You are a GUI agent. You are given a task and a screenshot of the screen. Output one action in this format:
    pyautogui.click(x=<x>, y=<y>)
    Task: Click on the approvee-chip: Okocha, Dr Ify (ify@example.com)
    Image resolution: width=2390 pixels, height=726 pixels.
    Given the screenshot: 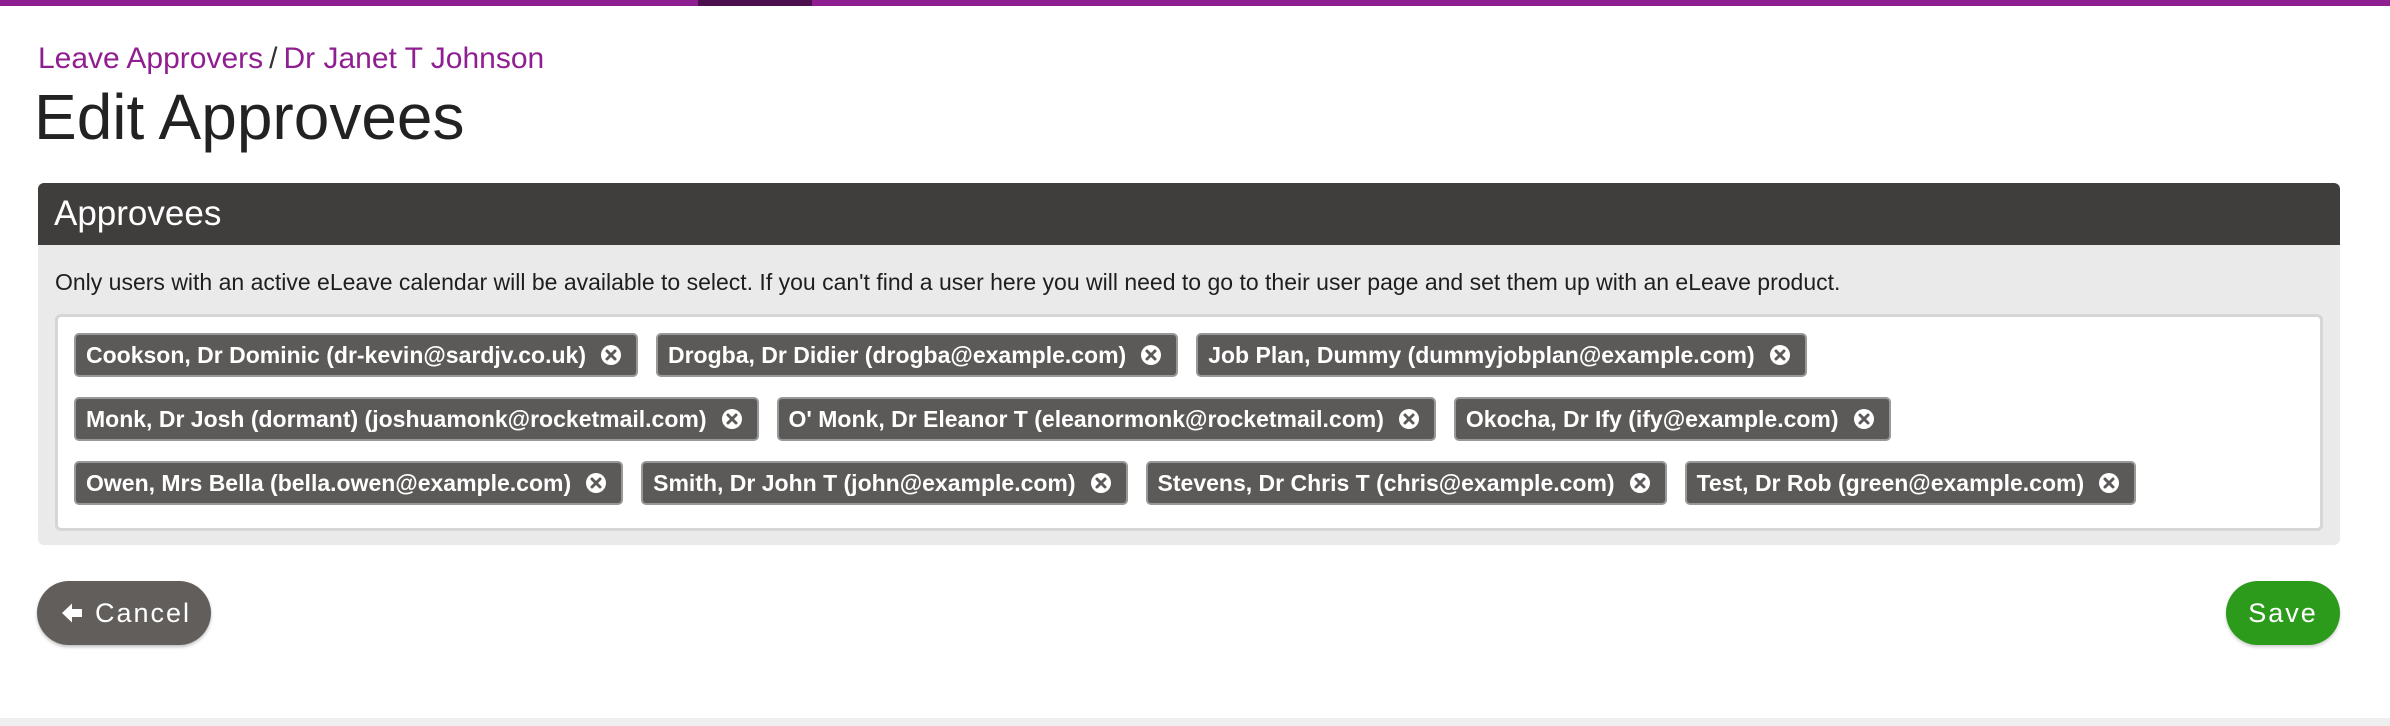 What is the action you would take?
    pyautogui.click(x=1672, y=419)
    